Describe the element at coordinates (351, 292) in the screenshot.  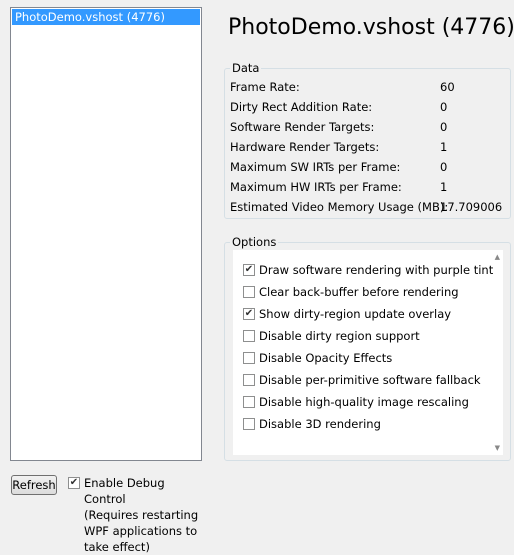
I see `option-clear-back-buffer-checkbox: Clear back-buffer before rendering` at that location.